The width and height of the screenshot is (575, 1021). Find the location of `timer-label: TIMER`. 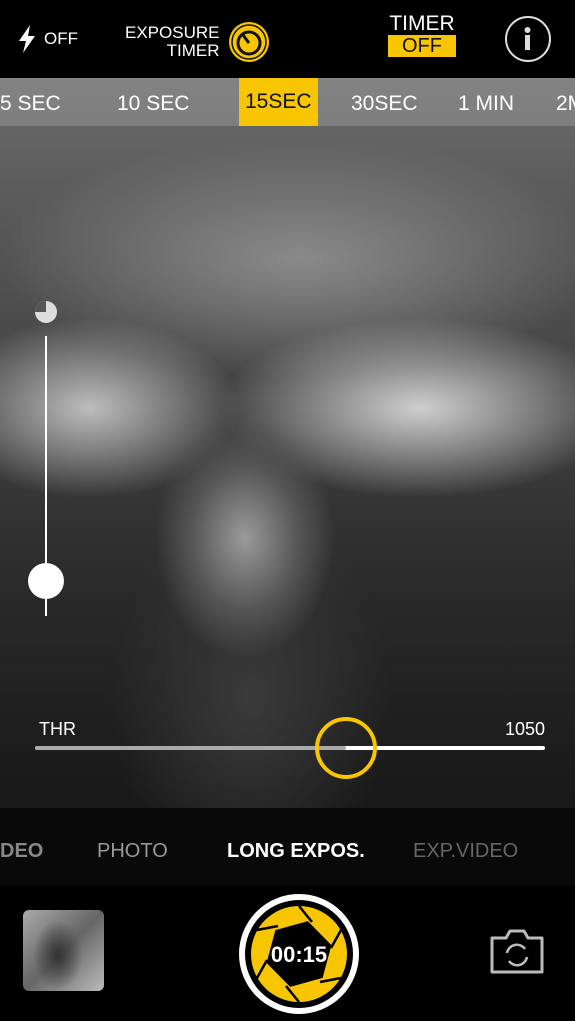

timer-label: TIMER is located at coordinates (422, 23).